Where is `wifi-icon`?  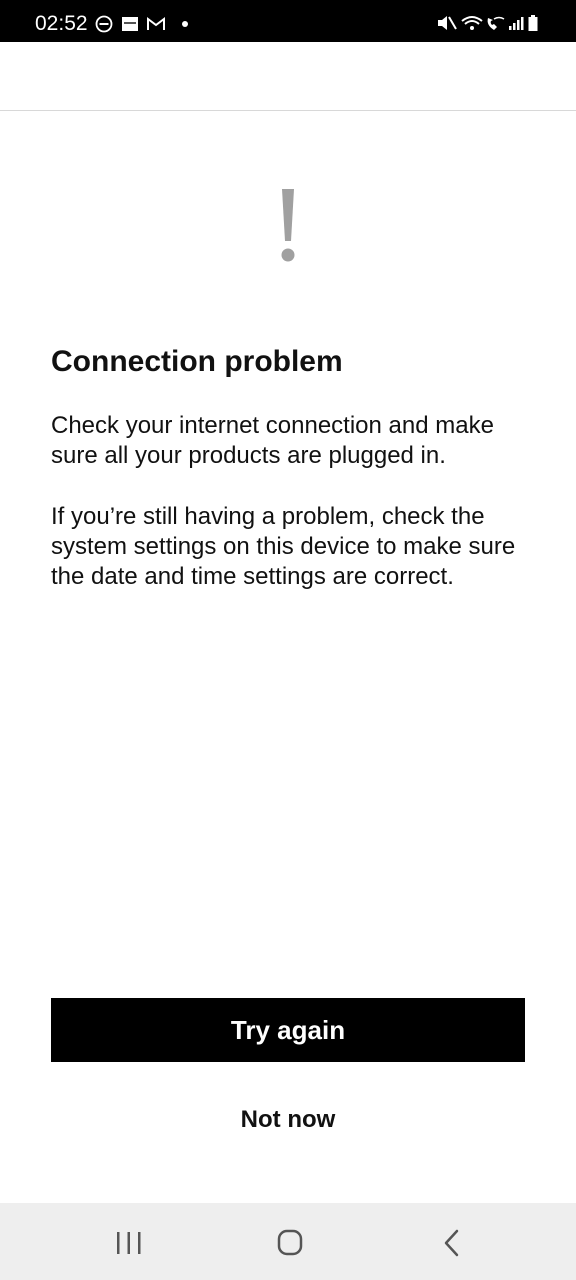
wifi-icon is located at coordinates (472, 23).